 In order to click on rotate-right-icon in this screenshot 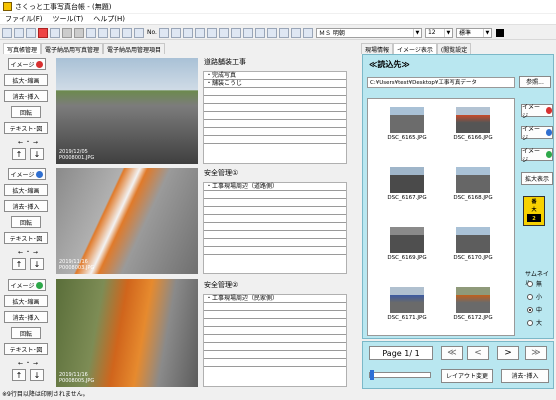, I will do `click(235, 32)`.